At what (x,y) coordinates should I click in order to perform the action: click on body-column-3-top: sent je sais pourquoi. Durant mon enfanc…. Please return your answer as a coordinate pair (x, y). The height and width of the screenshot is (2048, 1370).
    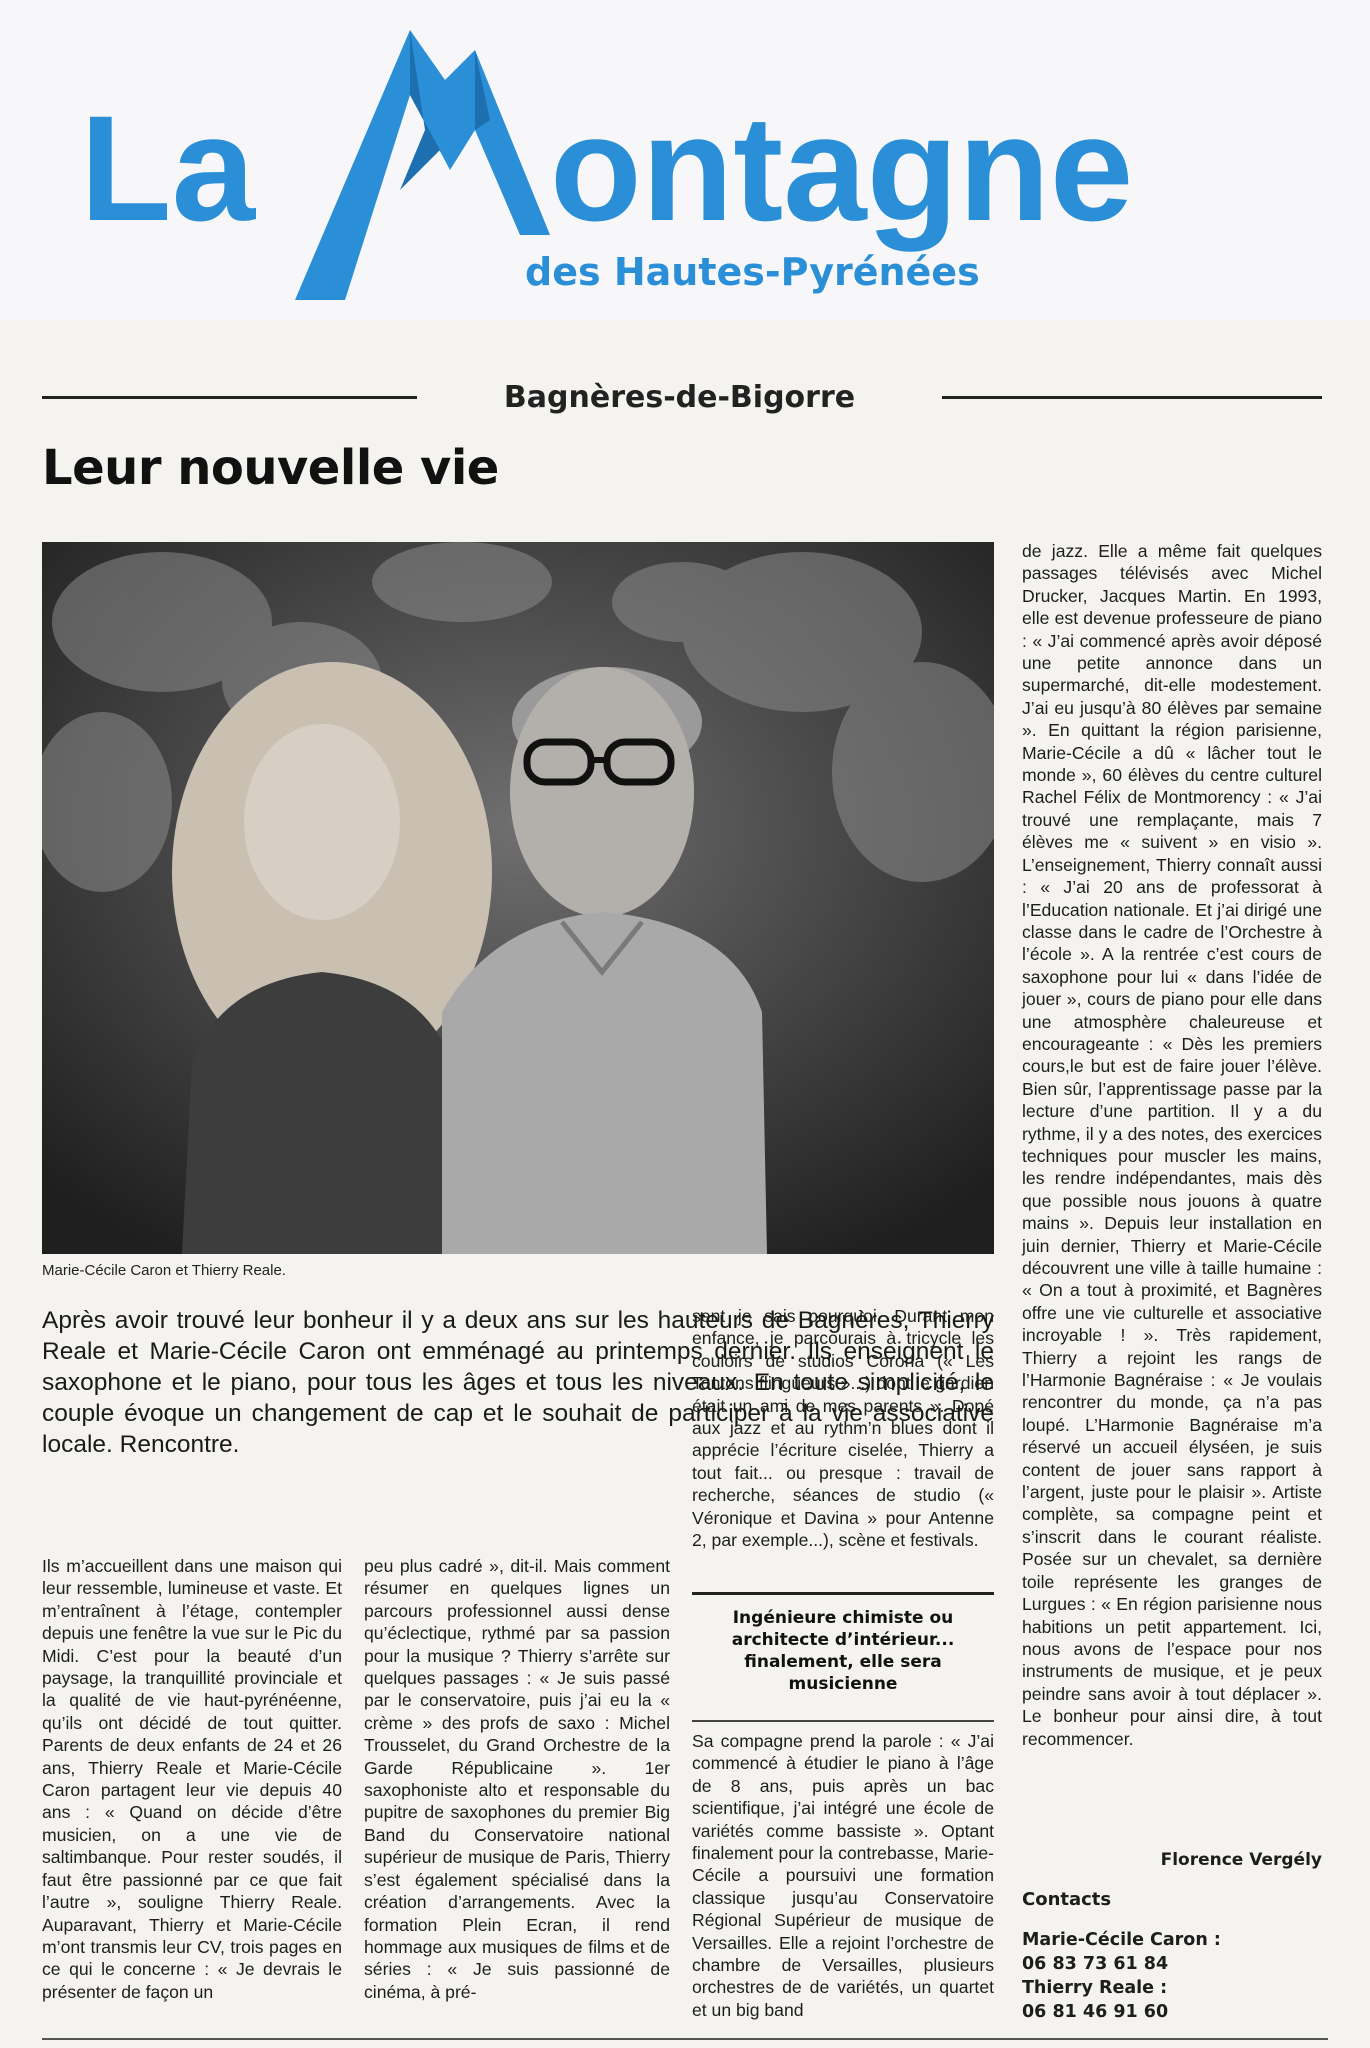
    Looking at the image, I should click on (843, 1428).